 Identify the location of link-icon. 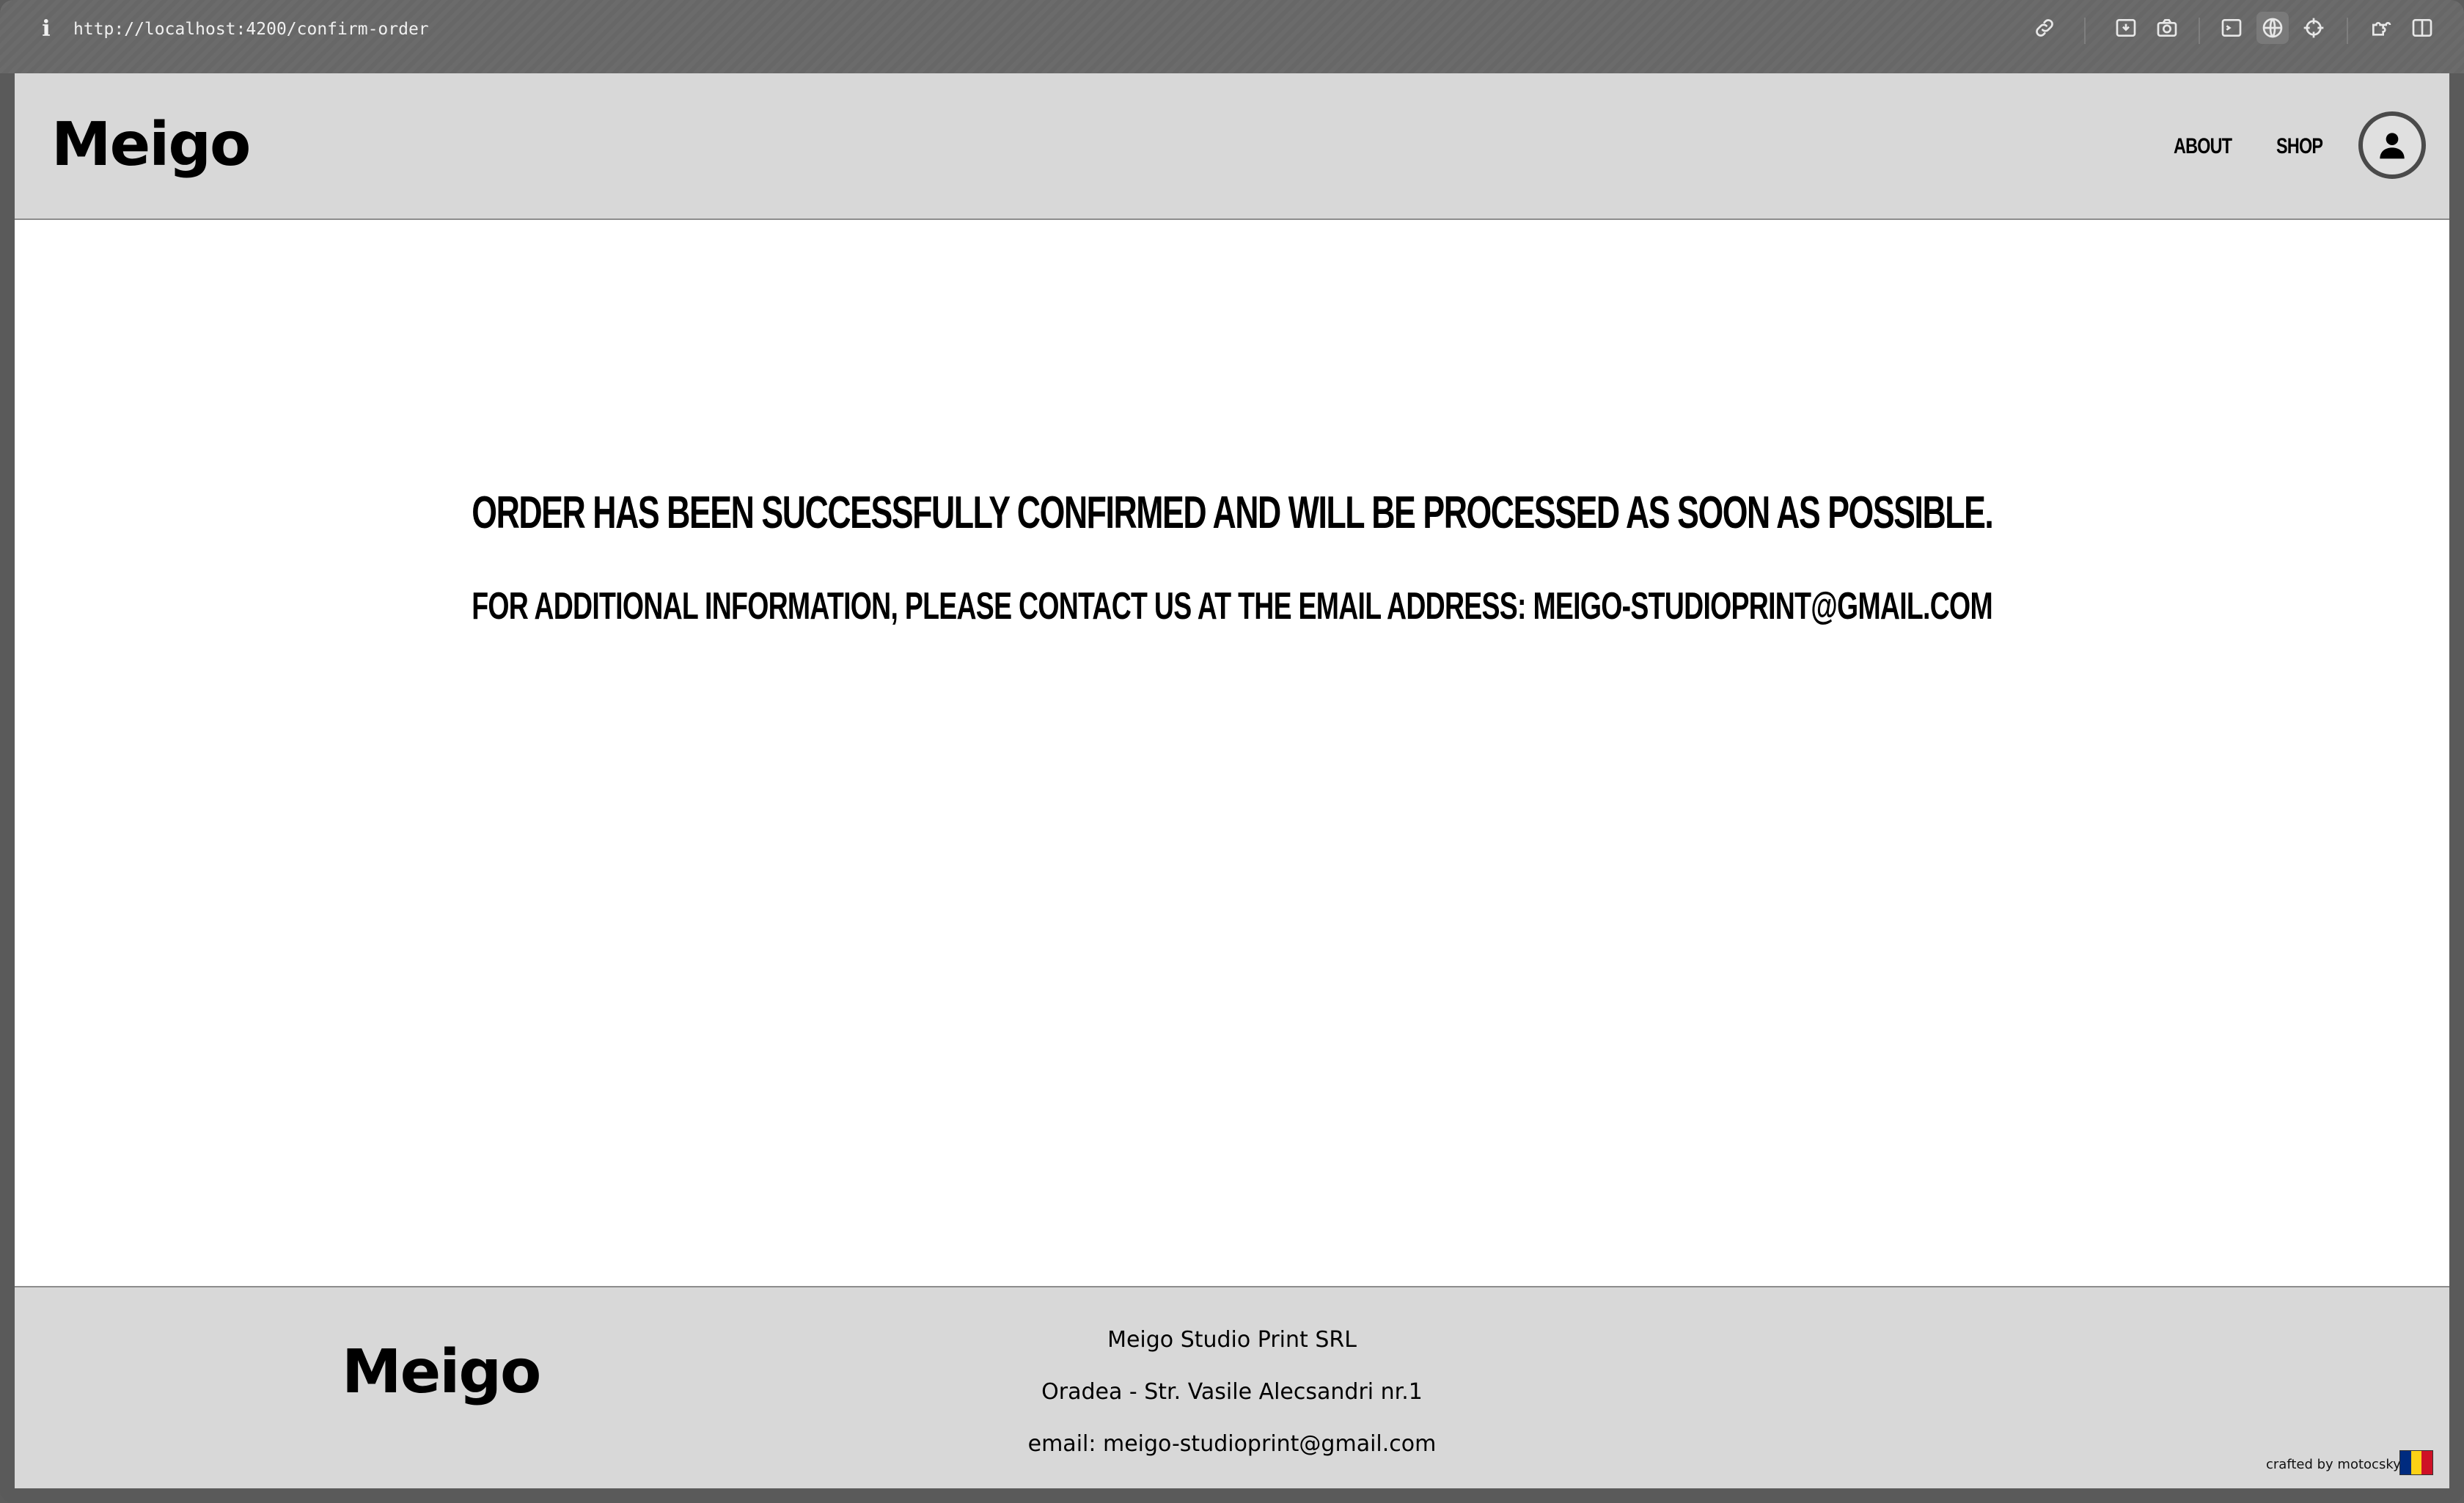
(2044, 27).